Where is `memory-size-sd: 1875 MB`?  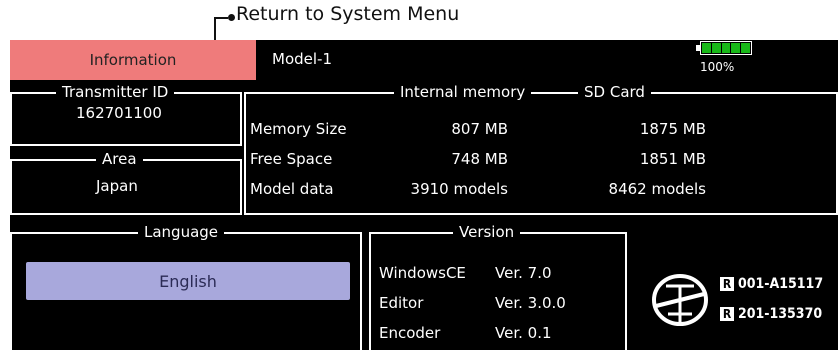
memory-size-sd: 1875 MB is located at coordinates (672, 129).